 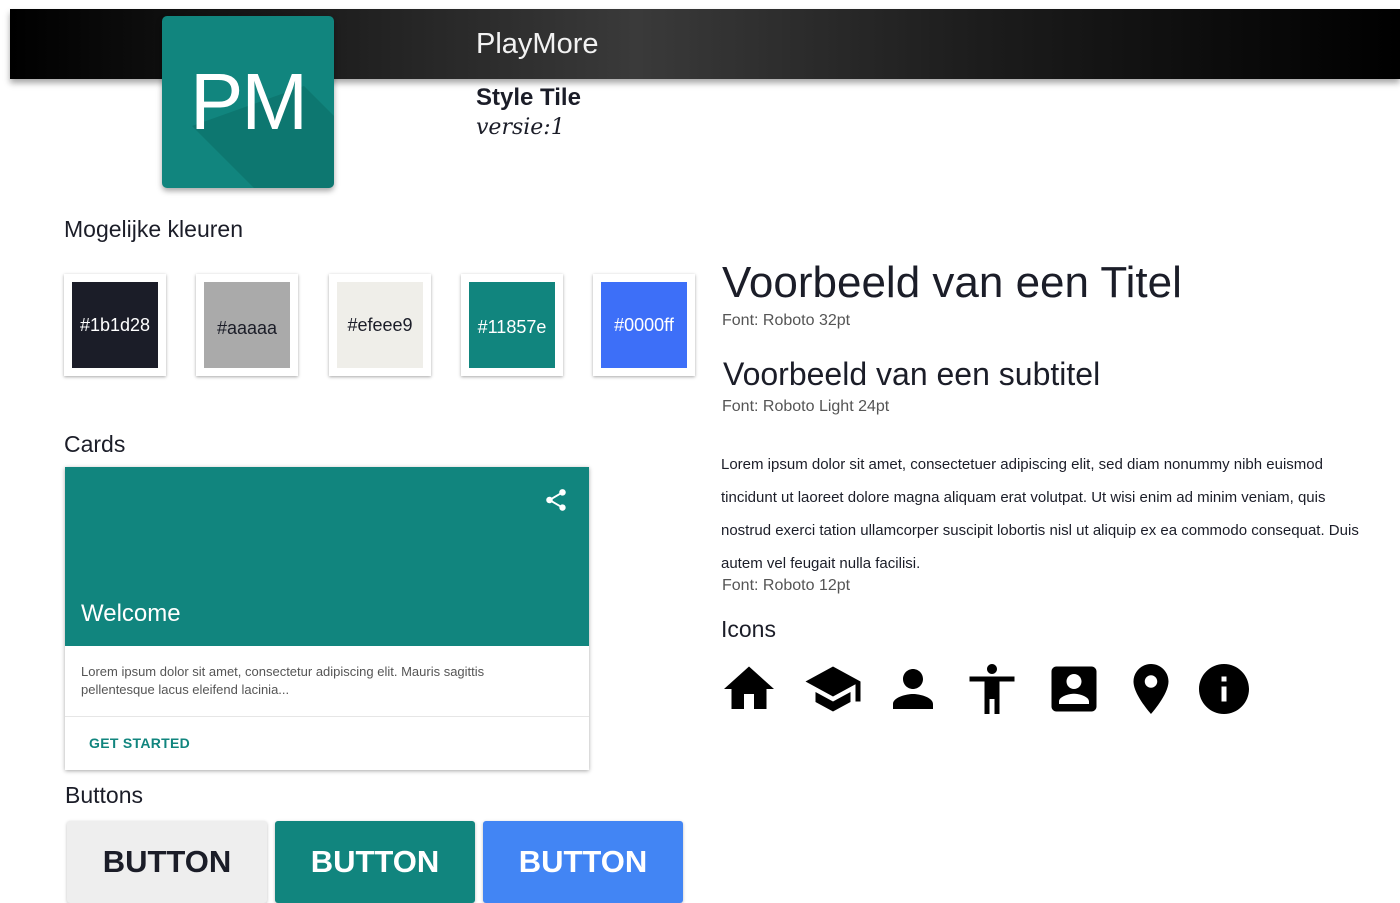 I want to click on share-icon, so click(x=556, y=500).